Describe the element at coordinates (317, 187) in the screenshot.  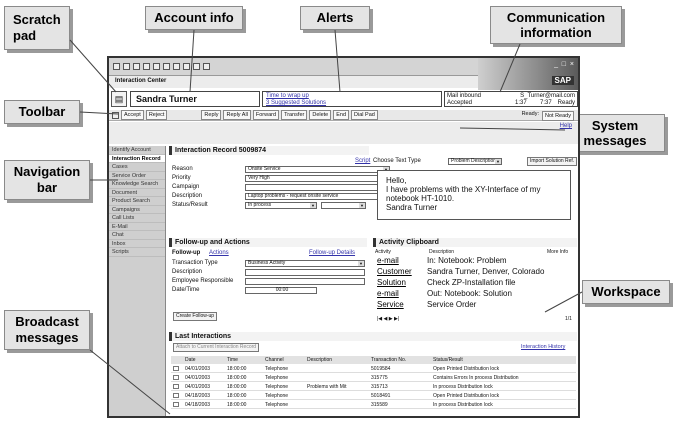
I see `ir-field-input` at that location.